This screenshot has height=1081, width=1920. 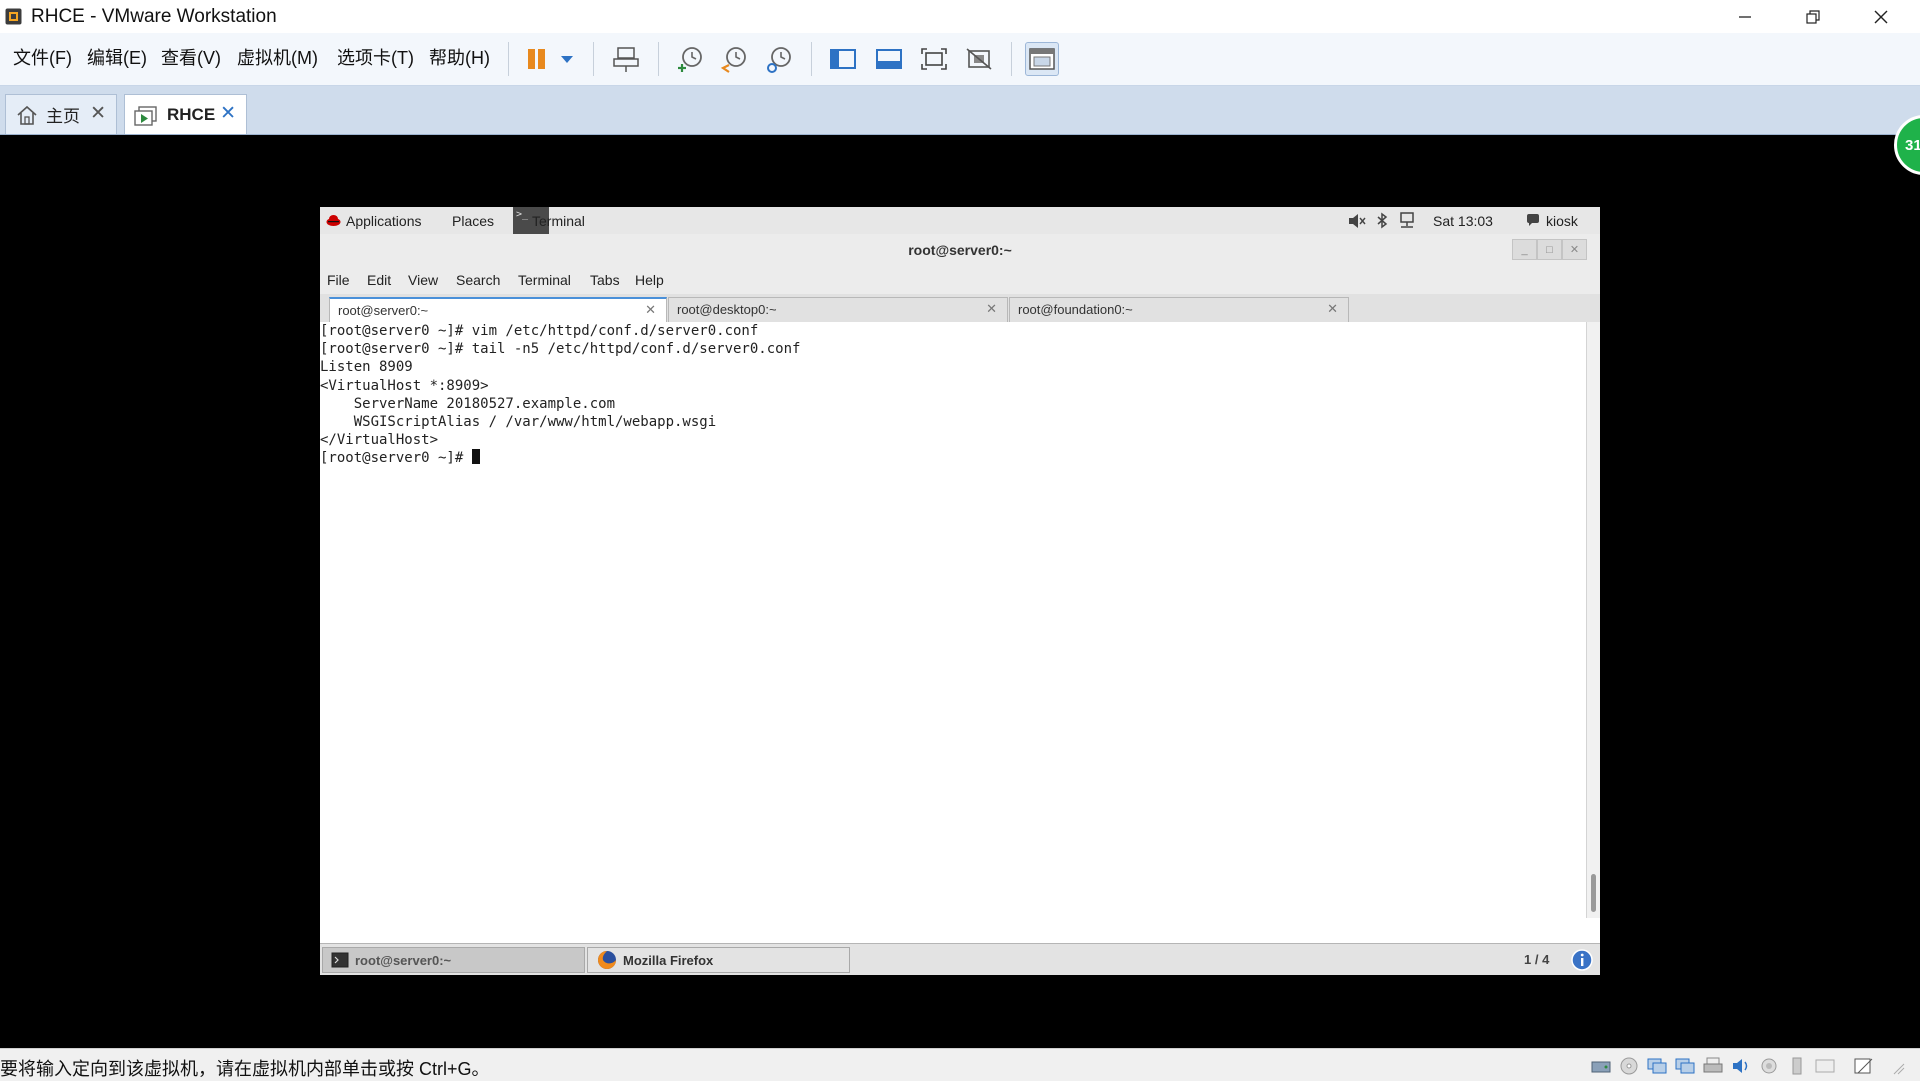 I want to click on send-ctrl-alt-del-button, so click(x=626, y=59).